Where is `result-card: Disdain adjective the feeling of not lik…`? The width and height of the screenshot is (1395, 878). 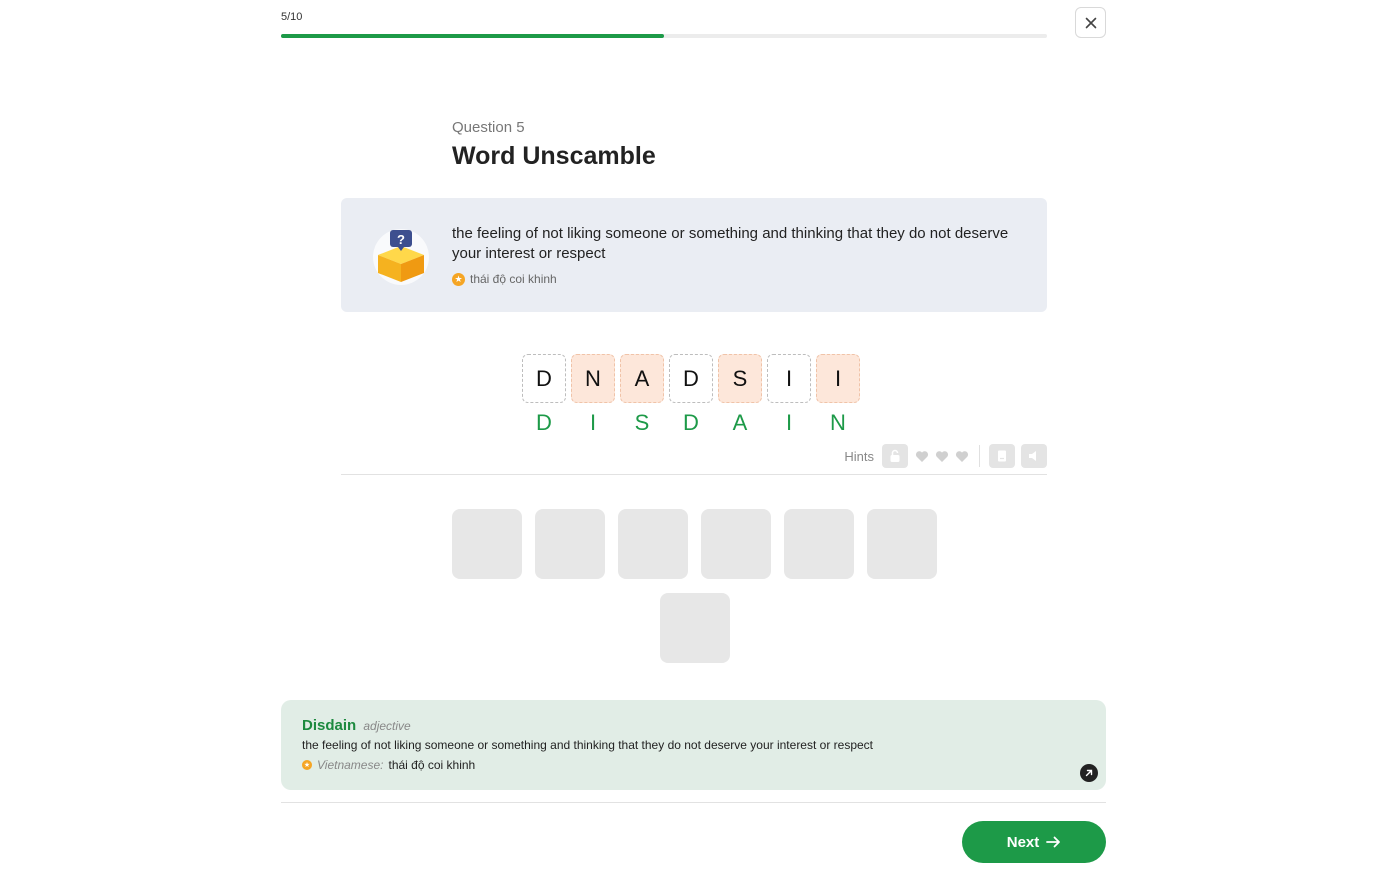
result-card: Disdain adjective the feeling of not lik… is located at coordinates (693, 745).